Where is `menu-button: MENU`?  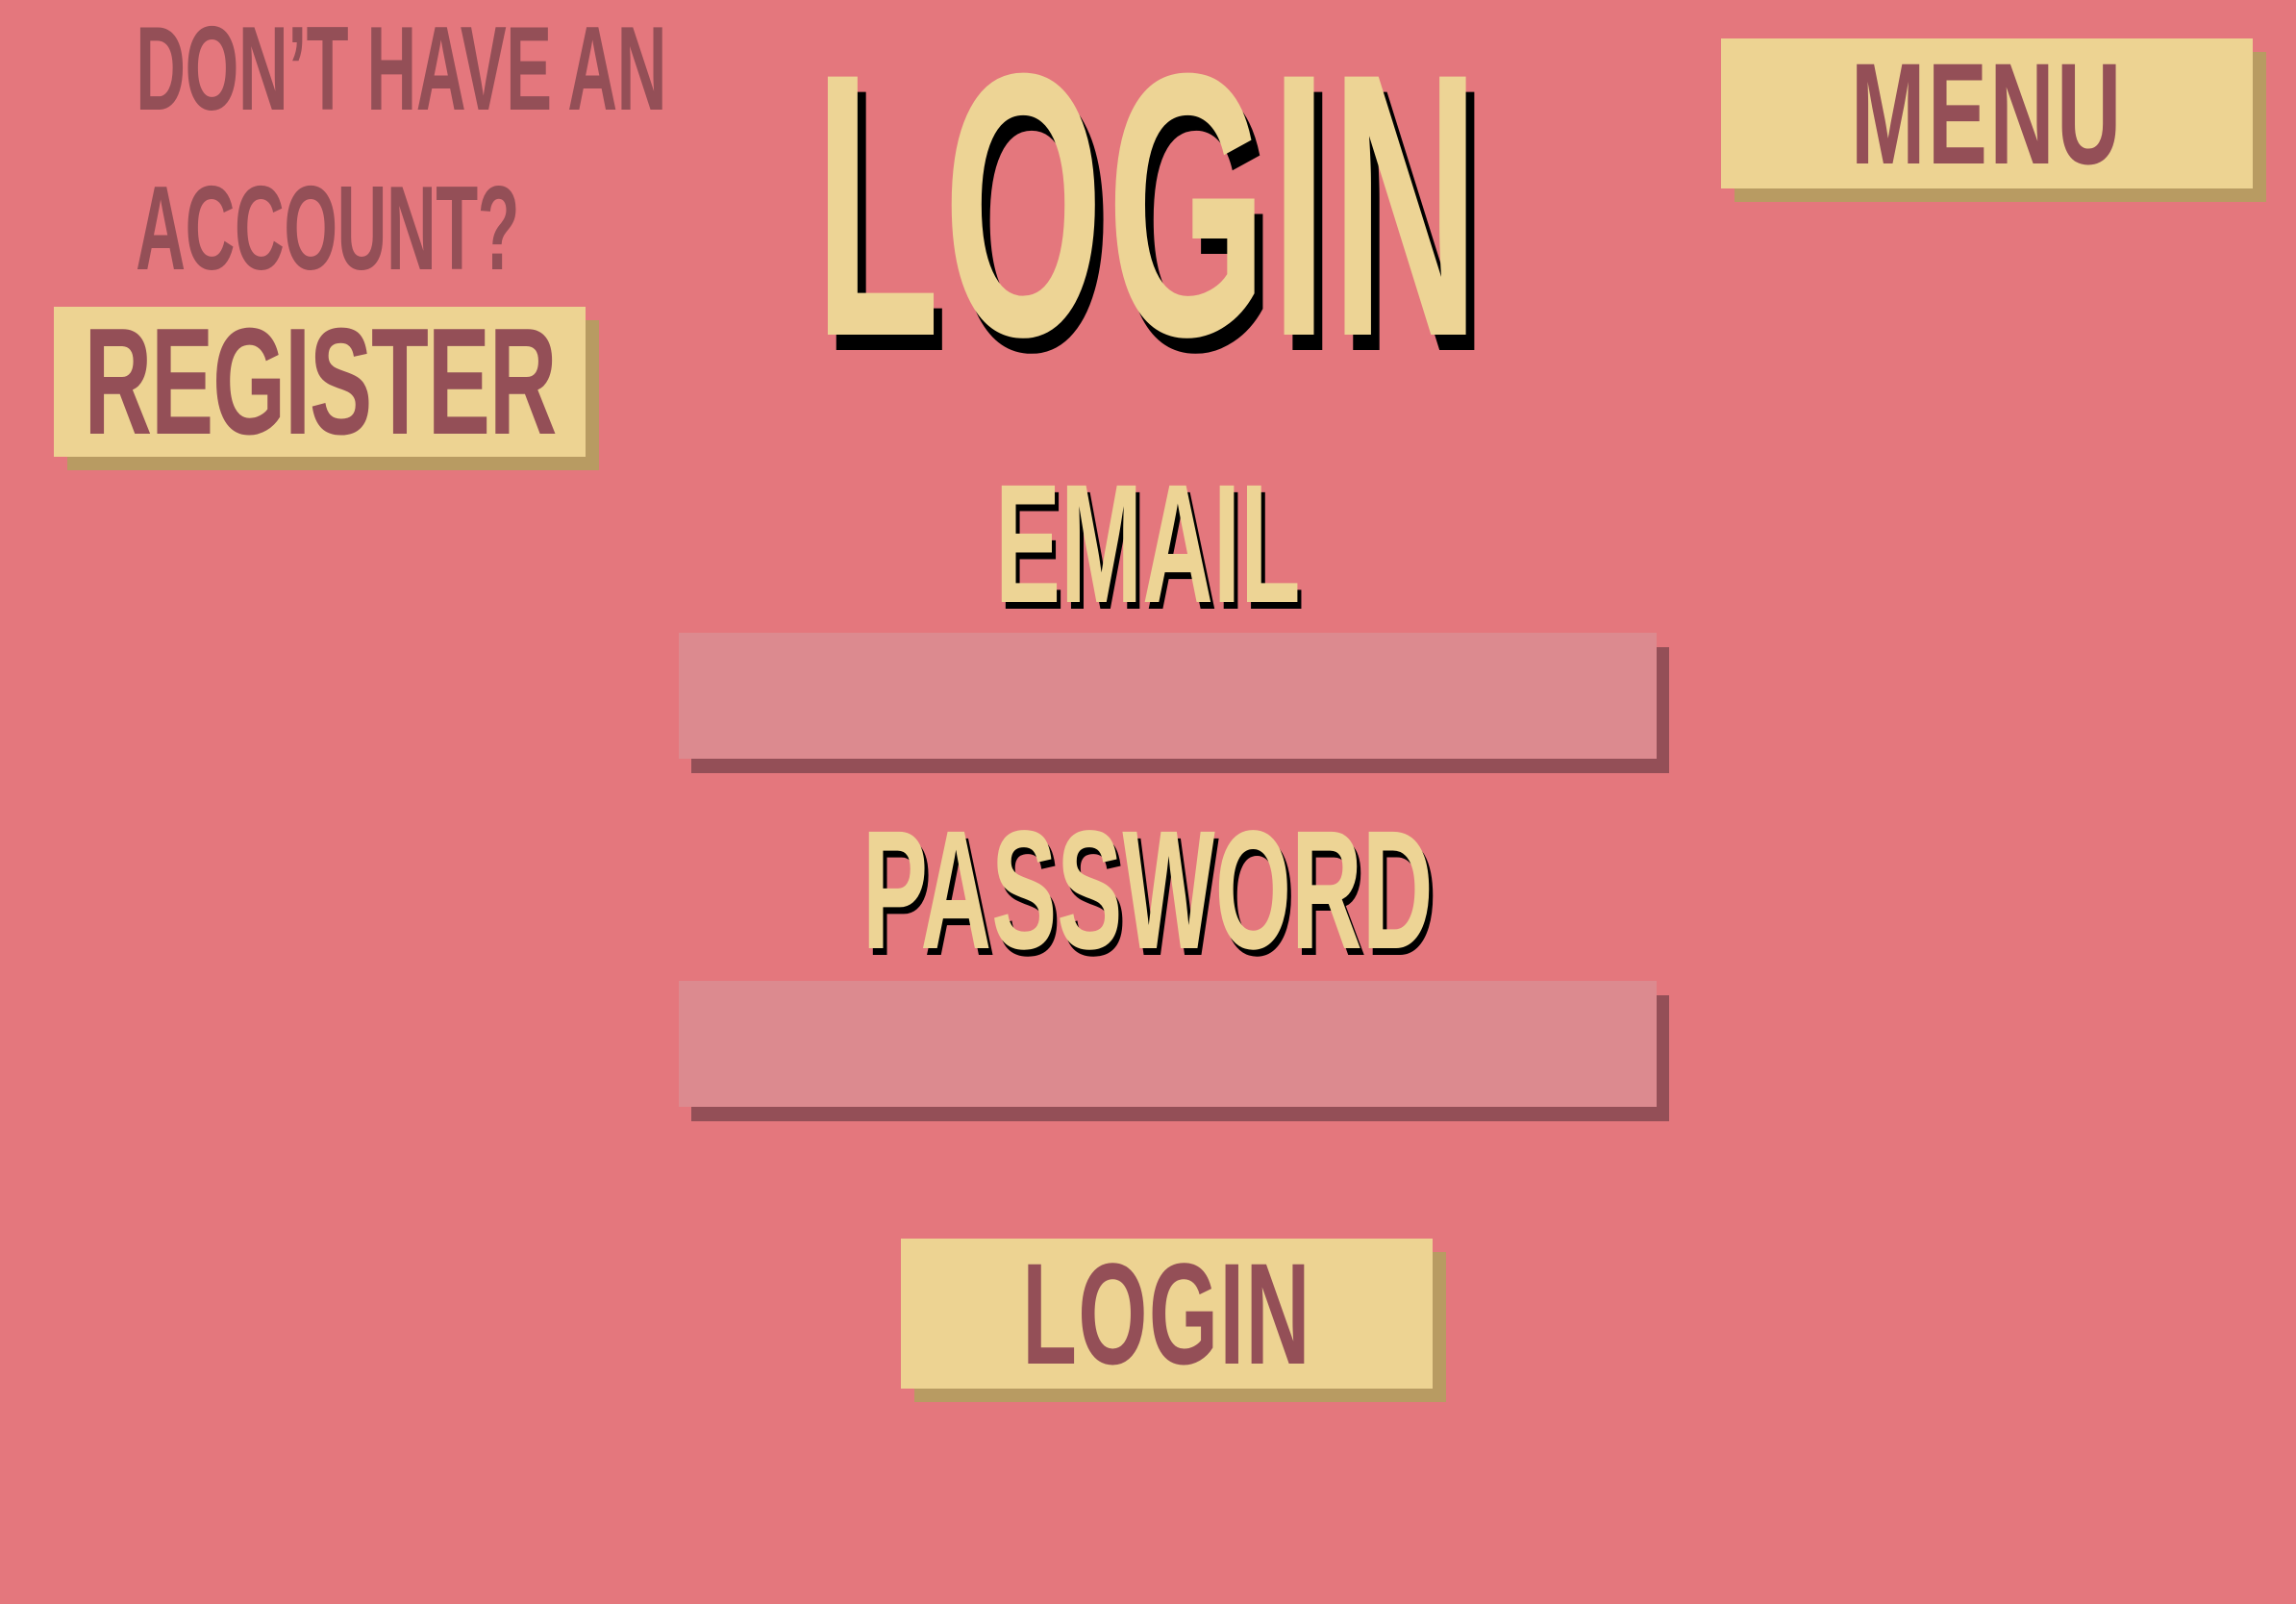
menu-button: MENU is located at coordinates (1987, 113).